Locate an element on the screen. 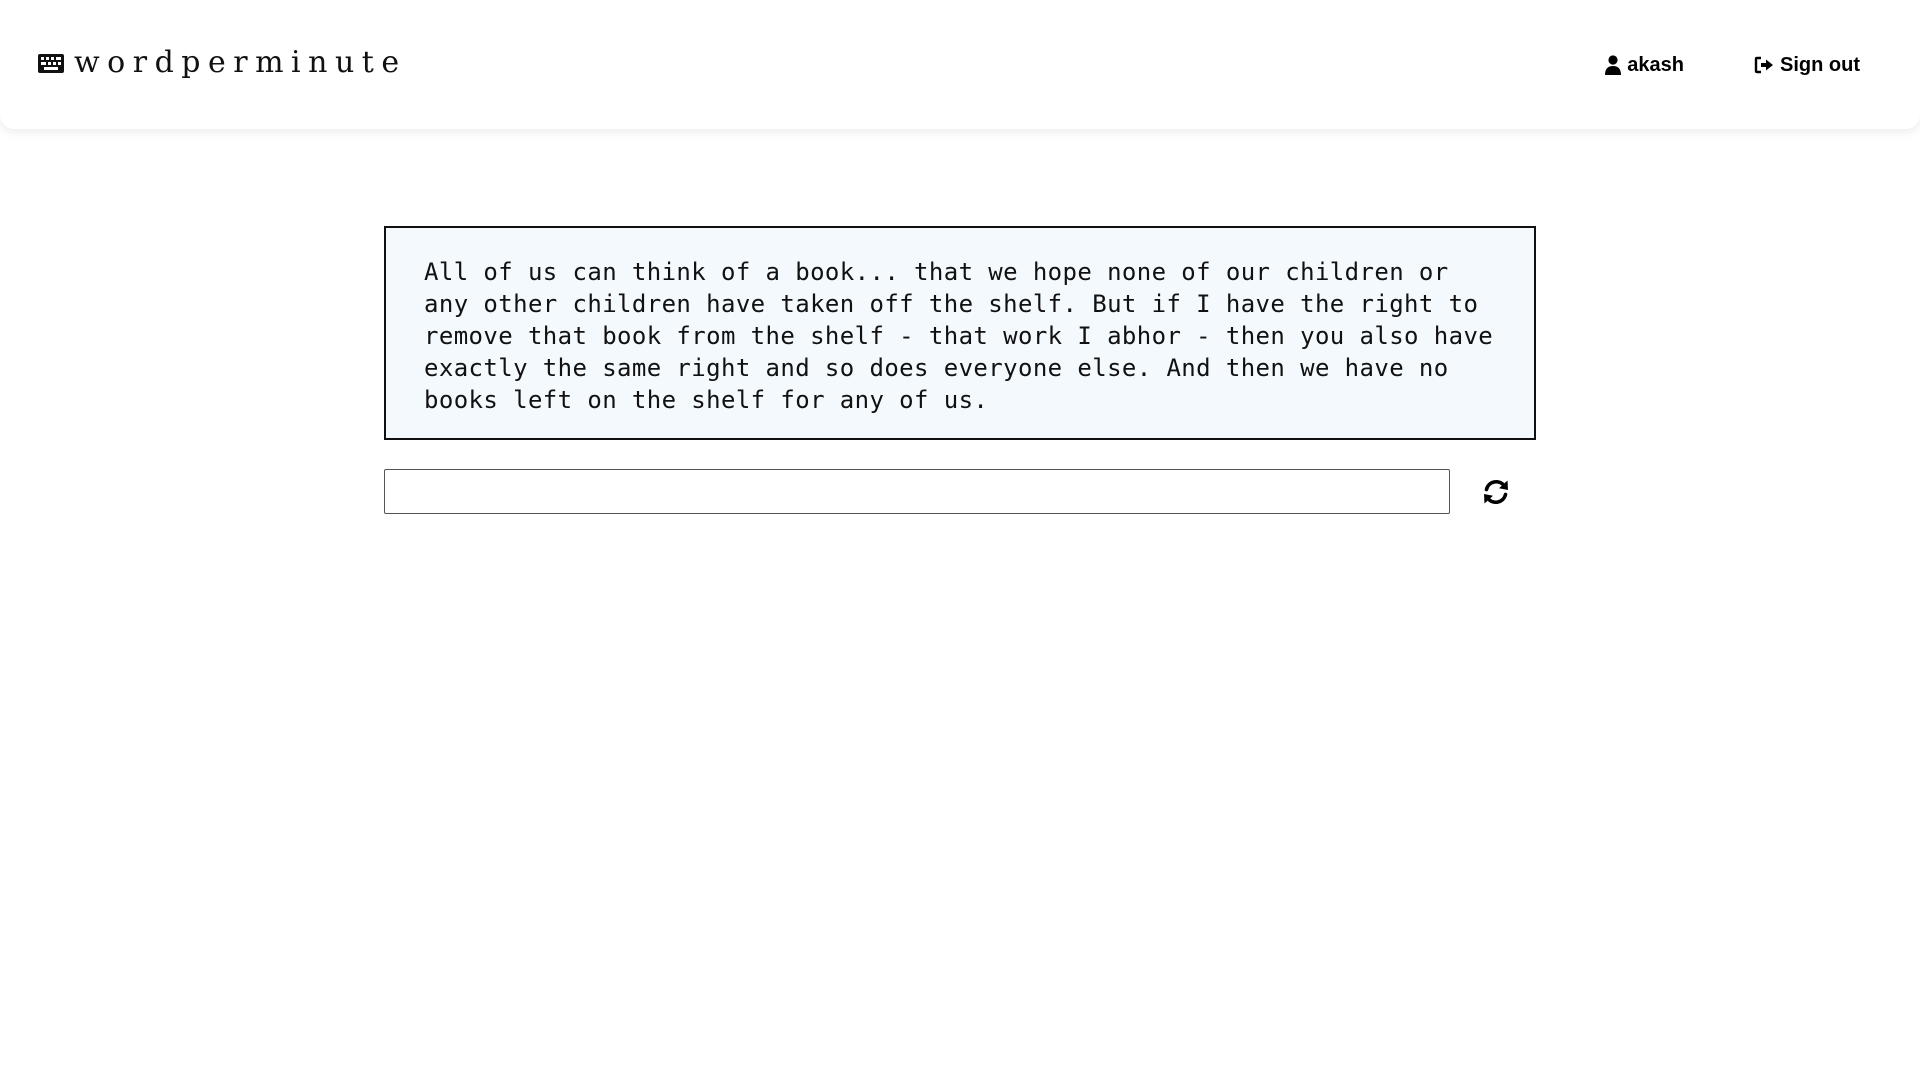 This screenshot has height=1080, width=1920. navbar: wordperminute akash Sign out is located at coordinates (960, 64).